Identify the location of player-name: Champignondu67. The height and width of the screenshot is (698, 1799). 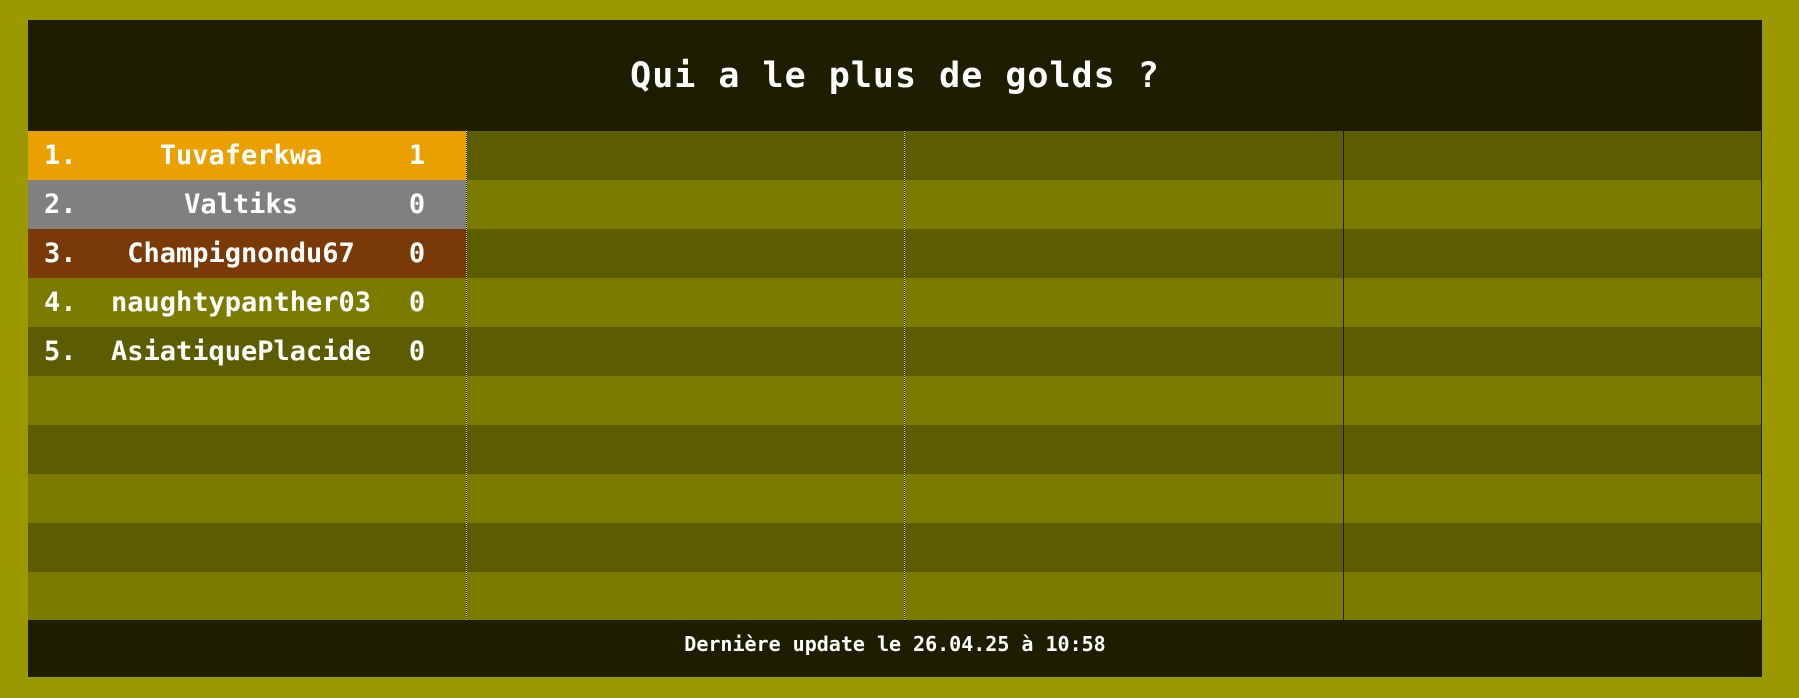
(241, 253).